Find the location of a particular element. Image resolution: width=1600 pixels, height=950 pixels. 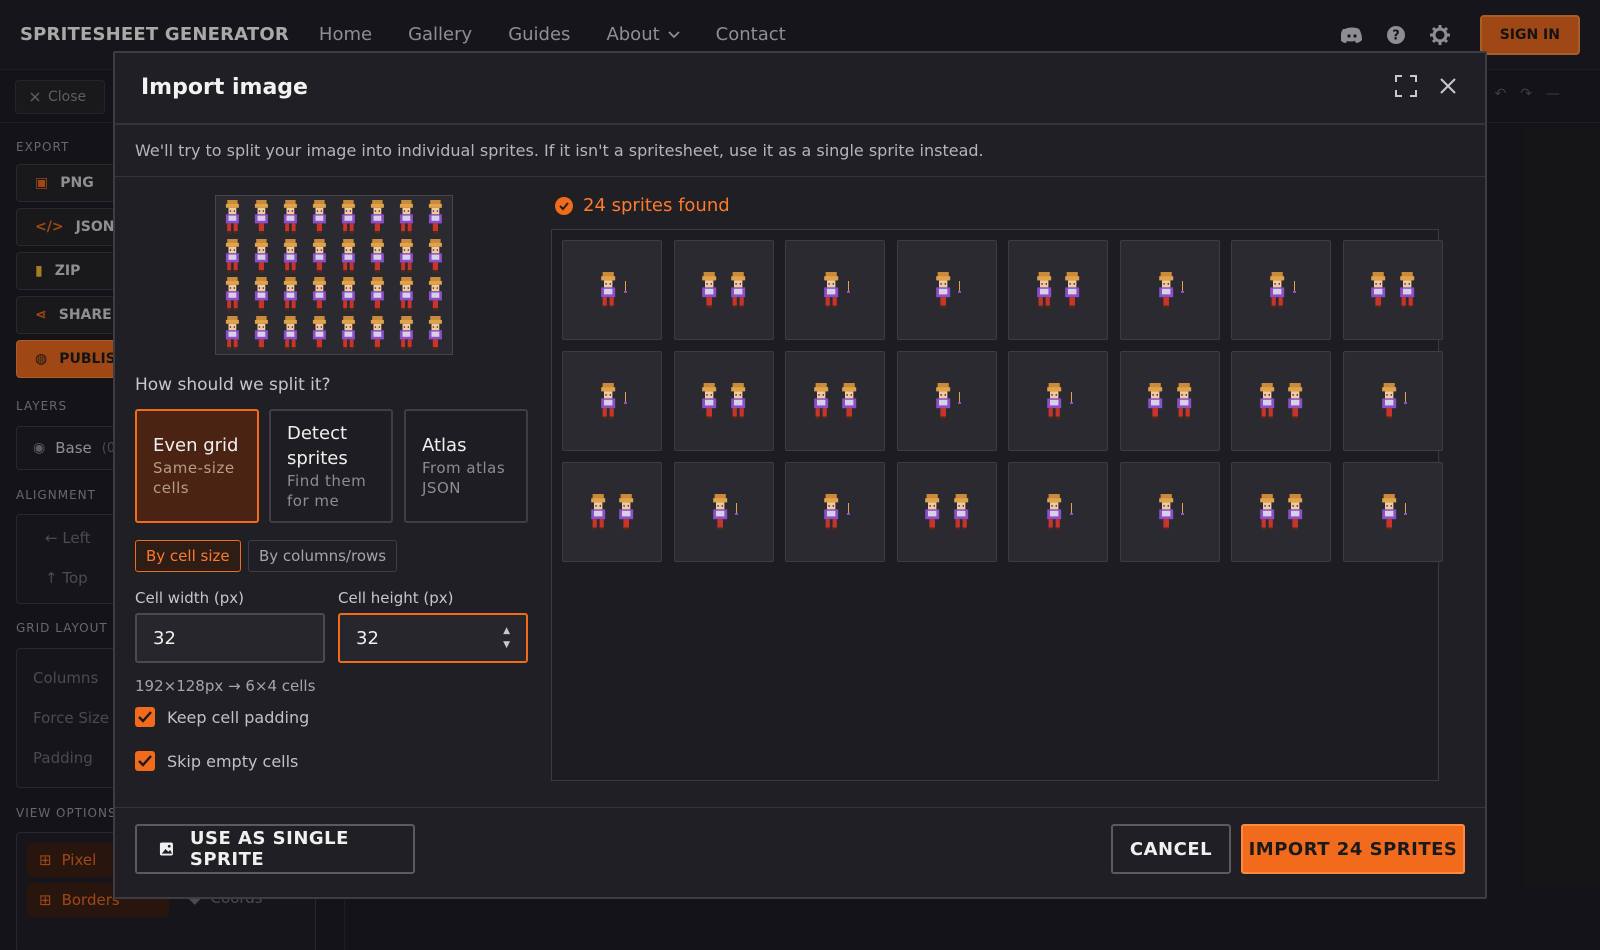

option-atlas-sub: From atlas JSON is located at coordinates (464, 478).